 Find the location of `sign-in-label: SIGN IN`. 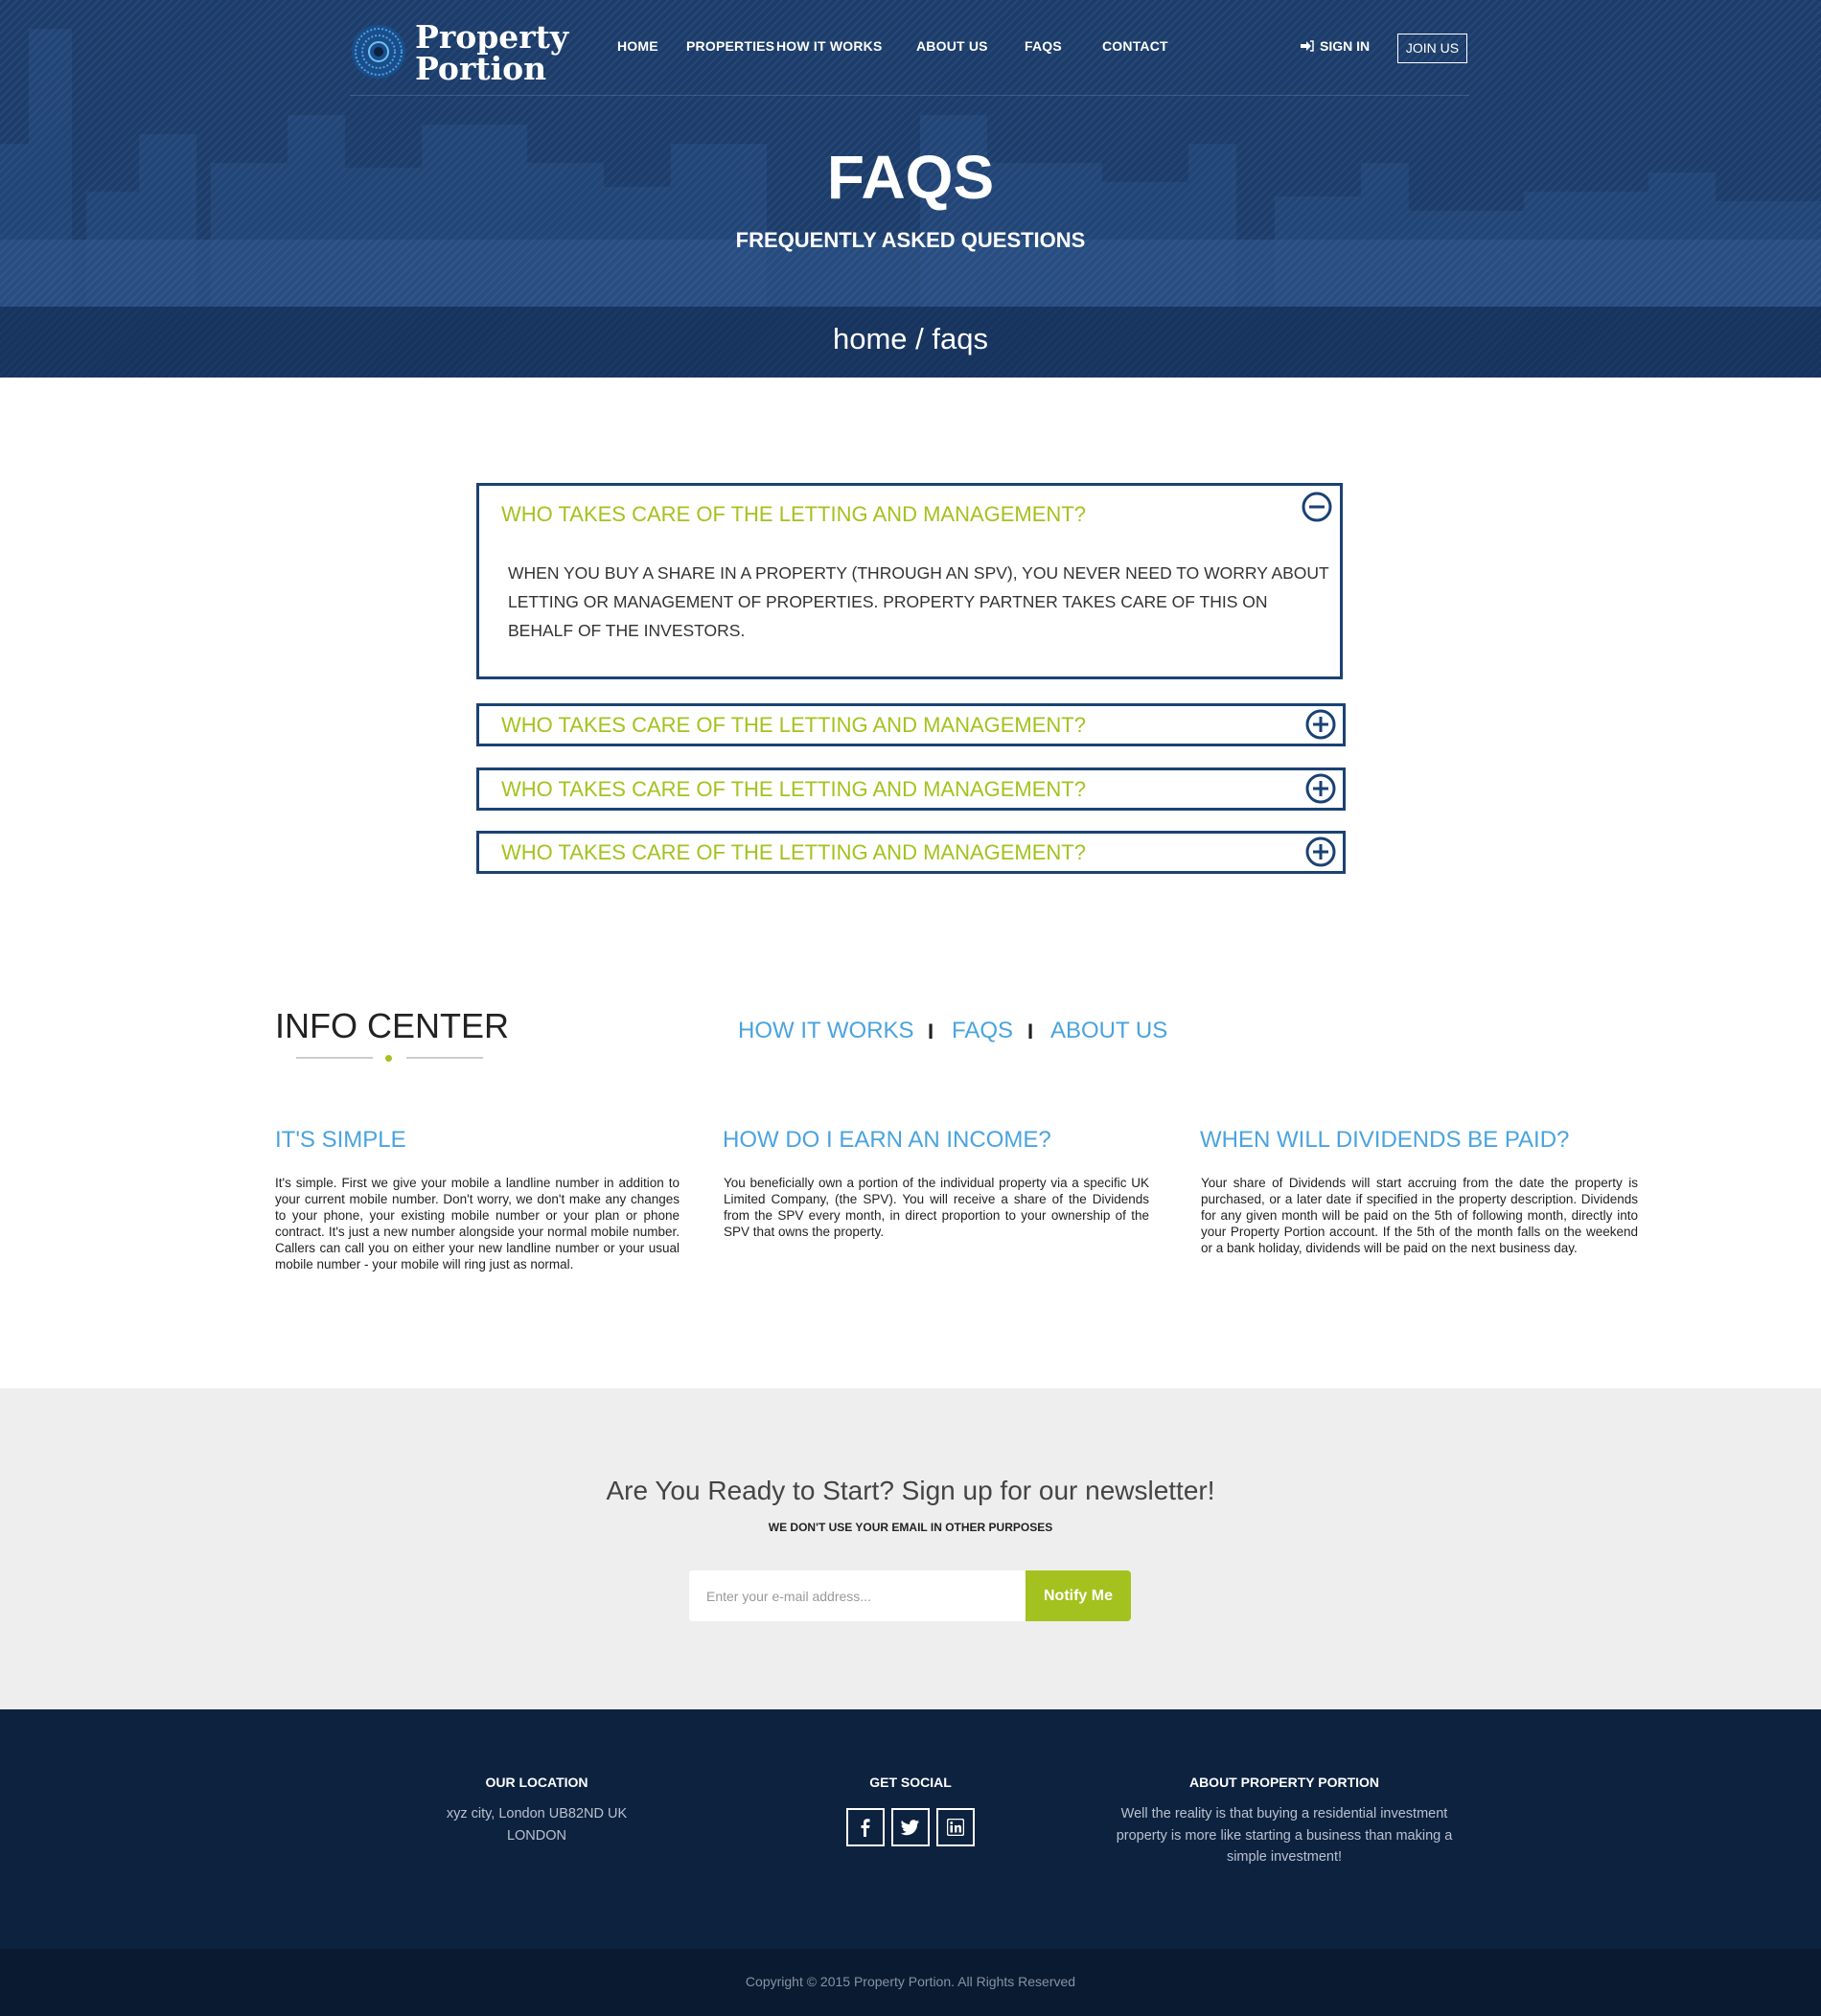

sign-in-label: SIGN IN is located at coordinates (1345, 46).